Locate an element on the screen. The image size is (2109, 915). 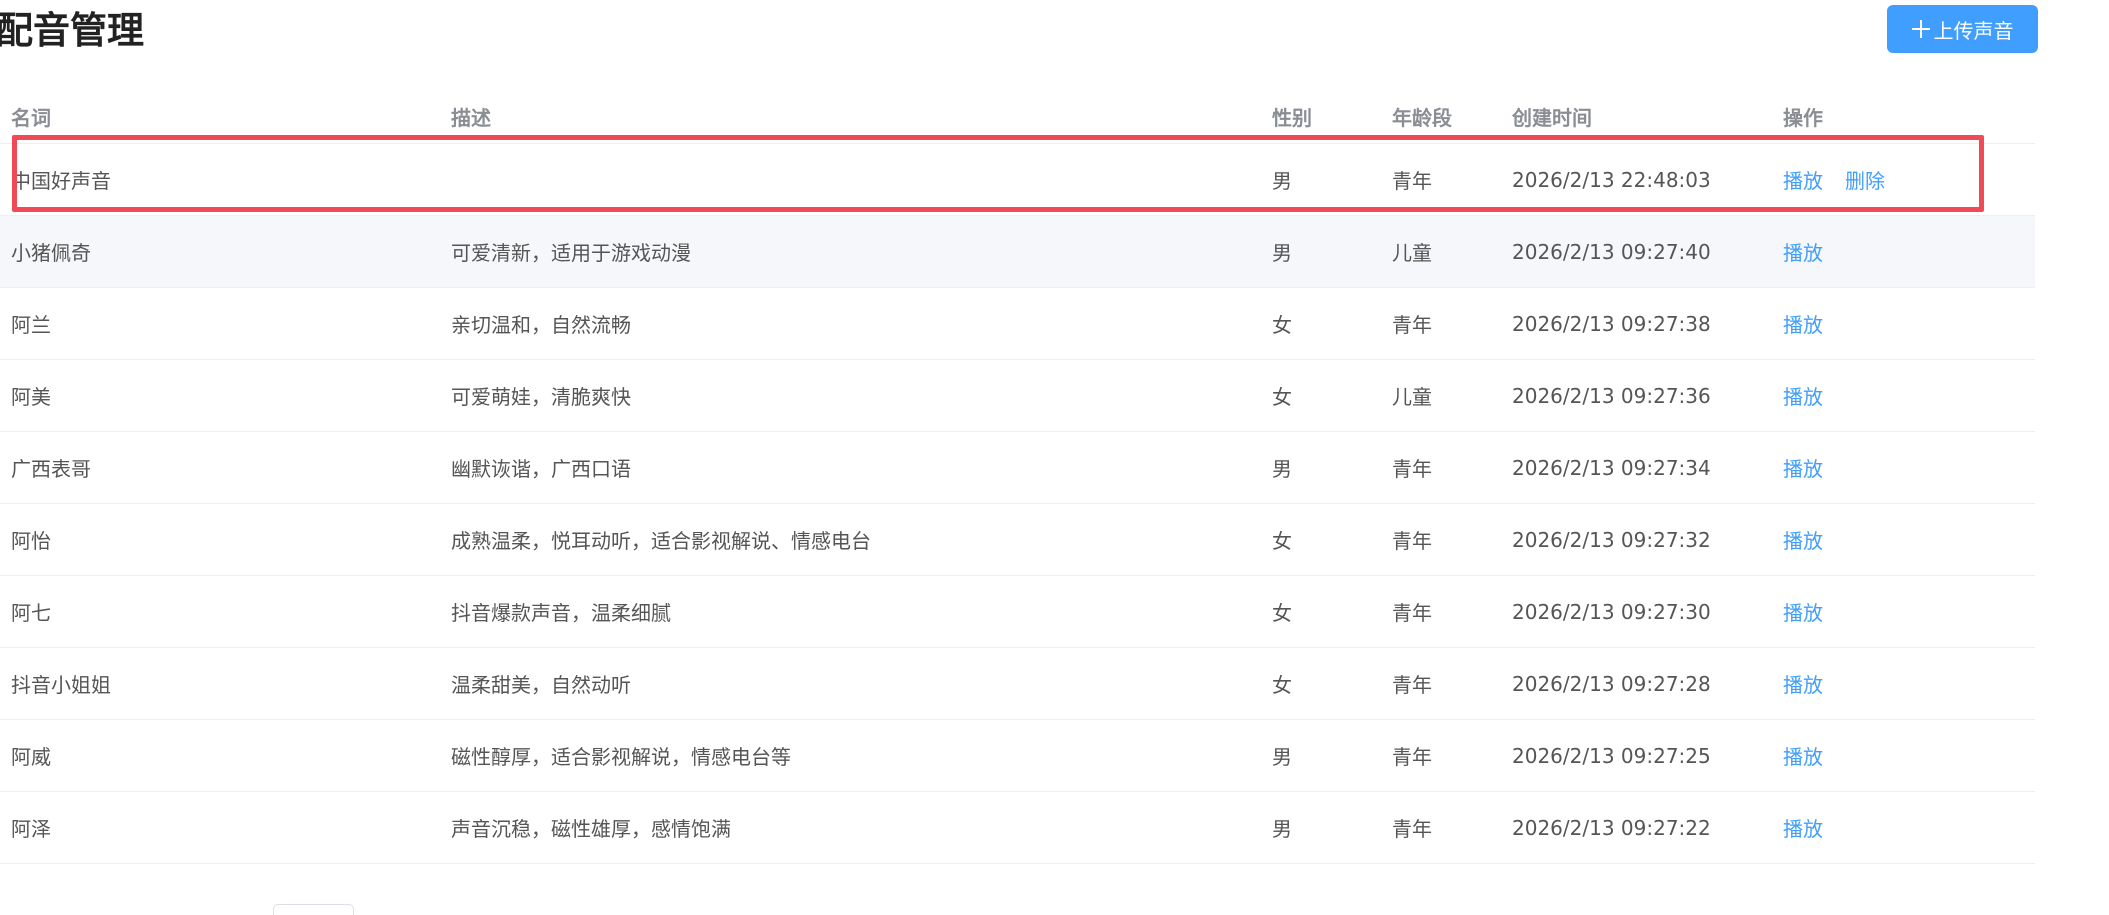
cell-description: 成熟温柔，悦耳动听，适合影视解说、情感电台 is located at coordinates (661, 541).